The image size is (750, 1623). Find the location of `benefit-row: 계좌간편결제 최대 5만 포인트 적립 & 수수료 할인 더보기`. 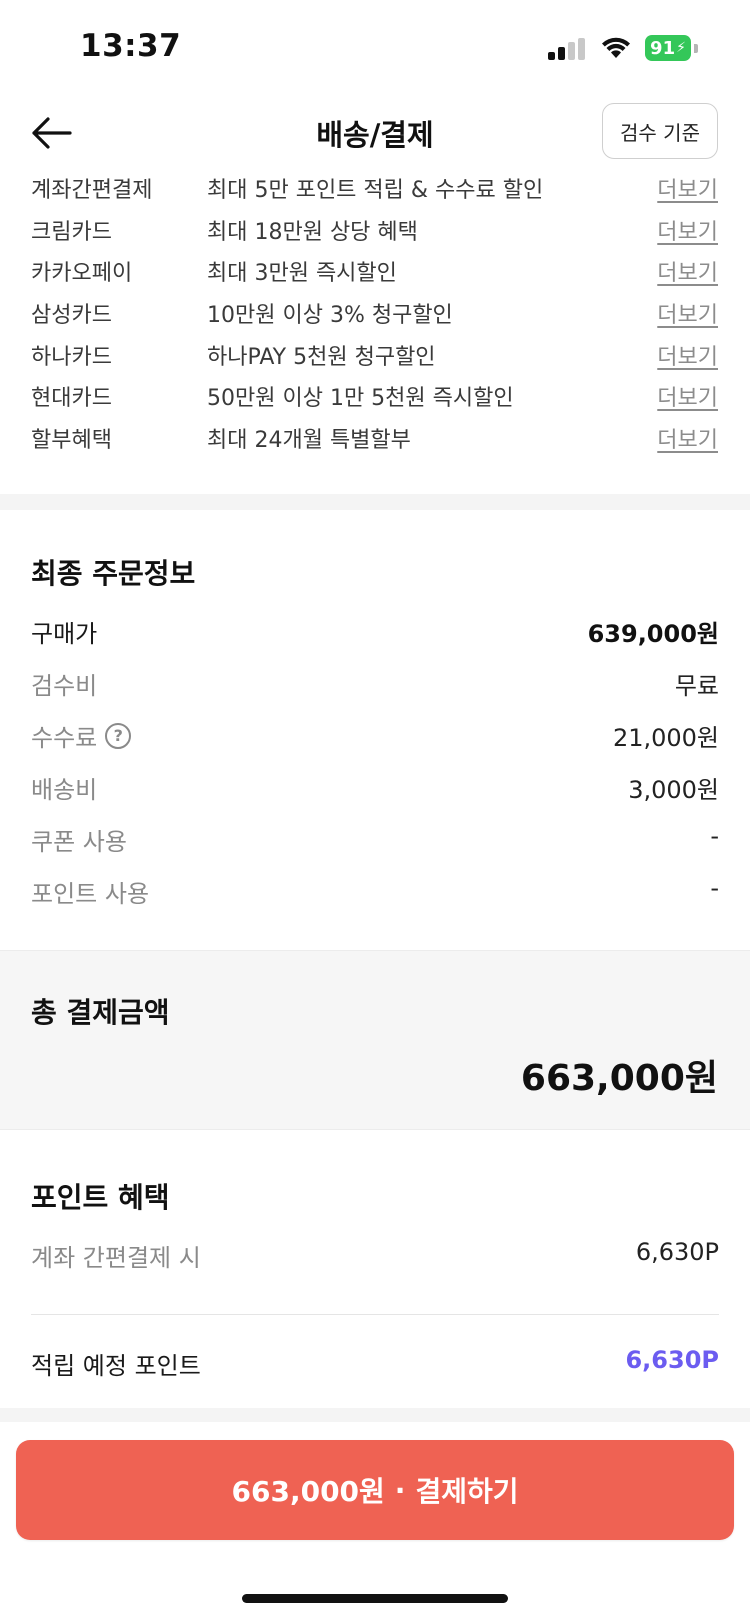

benefit-row: 계좌간편결제 최대 5만 포인트 적립 & 수수료 할인 더보기 is located at coordinates (375, 187).